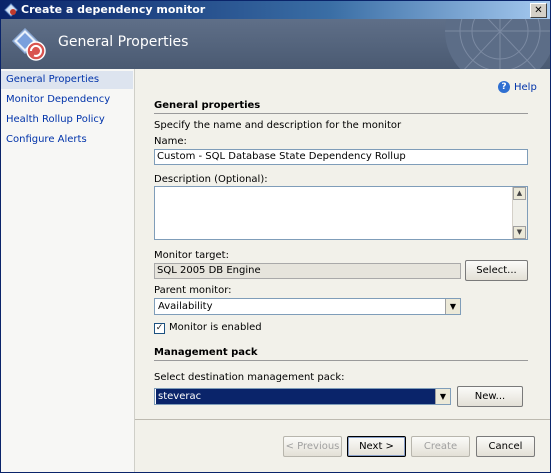  Describe the element at coordinates (67, 100) in the screenshot. I see `nav-item-monitor-dependency: Monitor Dependency` at that location.